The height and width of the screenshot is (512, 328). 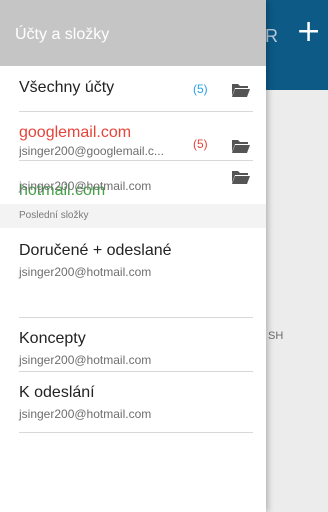 I want to click on folder-name: K odeslání, so click(x=57, y=392).